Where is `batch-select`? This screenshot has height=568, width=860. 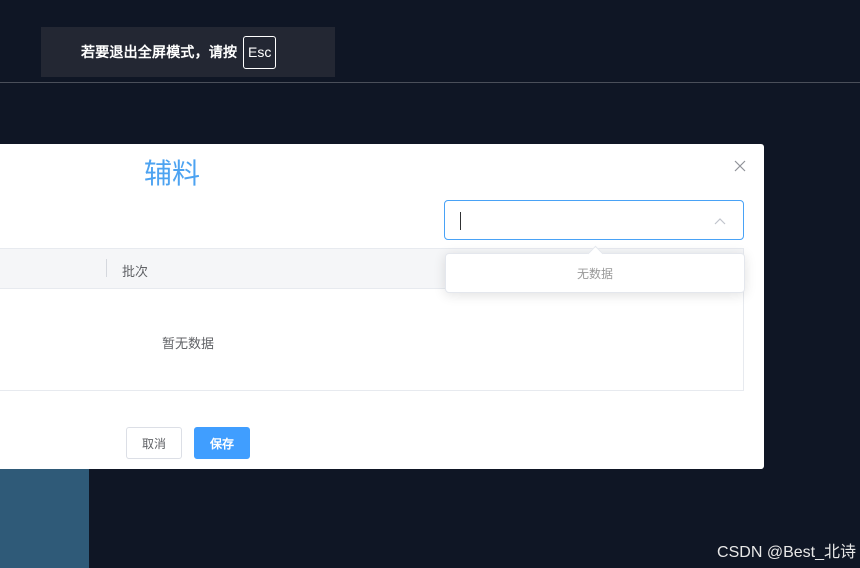 batch-select is located at coordinates (594, 220).